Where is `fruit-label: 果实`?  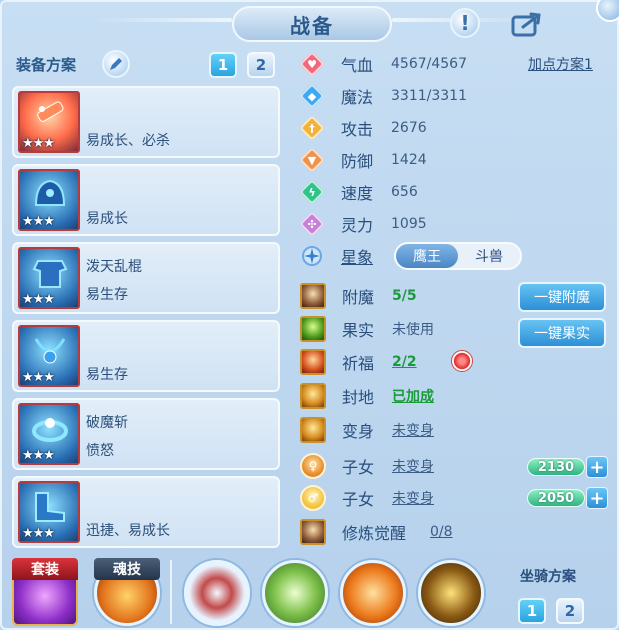 fruit-label: 果实 is located at coordinates (358, 330).